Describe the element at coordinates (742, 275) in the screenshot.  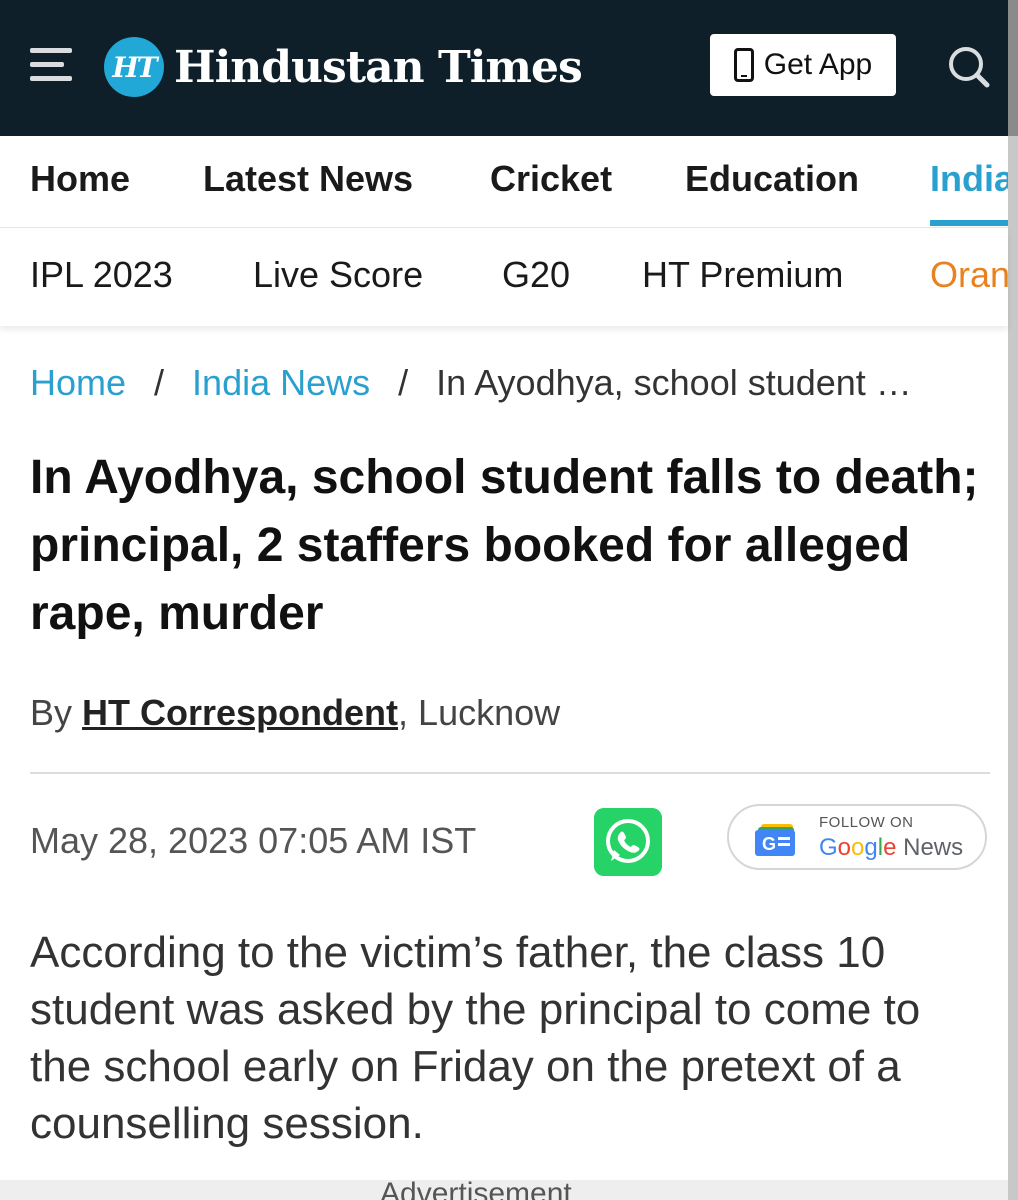
I see `subnav-item-ht-premium: HT Premium` at that location.